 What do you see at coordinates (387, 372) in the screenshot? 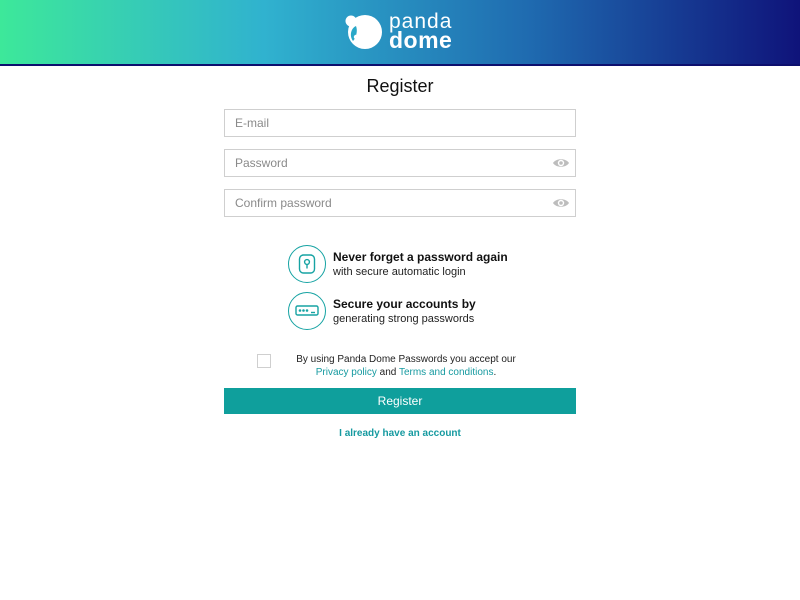
I see `consent-text-and: and` at bounding box center [387, 372].